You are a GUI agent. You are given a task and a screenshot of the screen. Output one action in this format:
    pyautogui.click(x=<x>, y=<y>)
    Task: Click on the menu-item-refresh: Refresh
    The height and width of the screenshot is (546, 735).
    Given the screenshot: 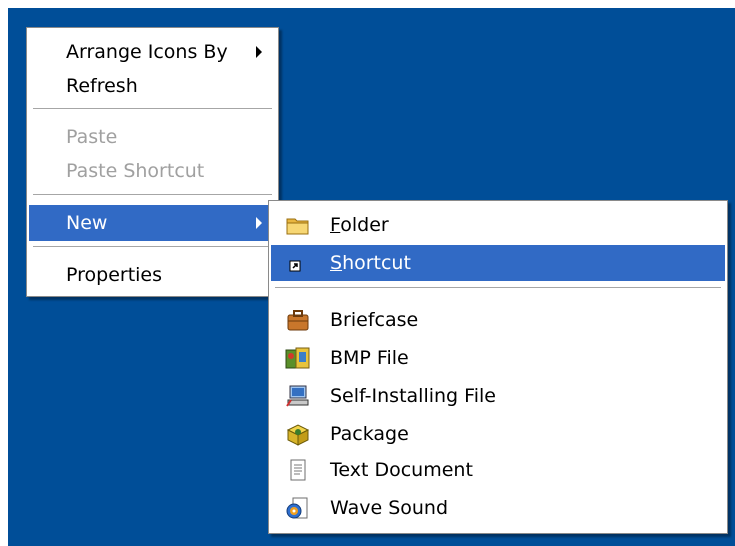 What is the action you would take?
    pyautogui.click(x=152, y=86)
    